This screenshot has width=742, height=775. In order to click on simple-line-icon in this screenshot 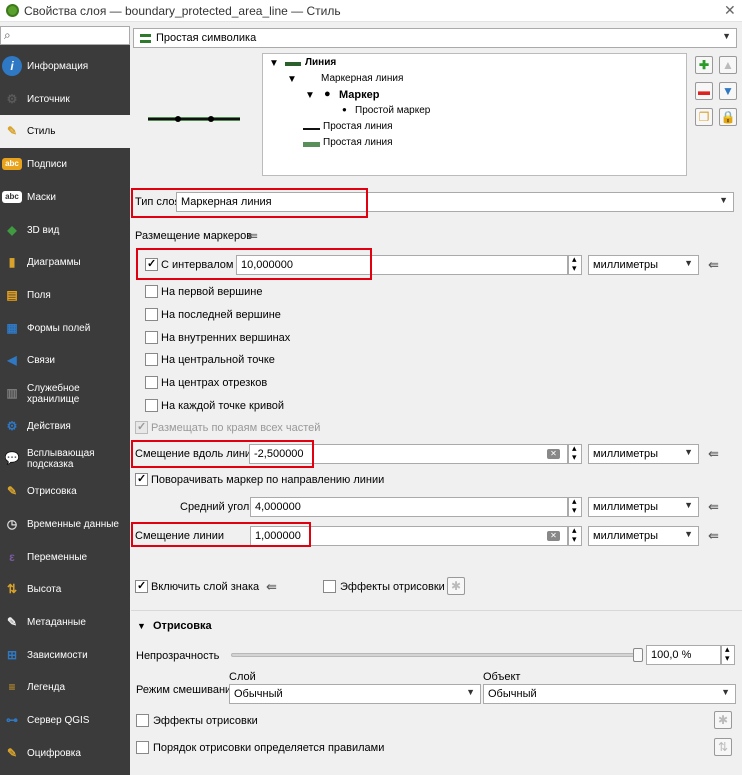, I will do `click(311, 144)`.